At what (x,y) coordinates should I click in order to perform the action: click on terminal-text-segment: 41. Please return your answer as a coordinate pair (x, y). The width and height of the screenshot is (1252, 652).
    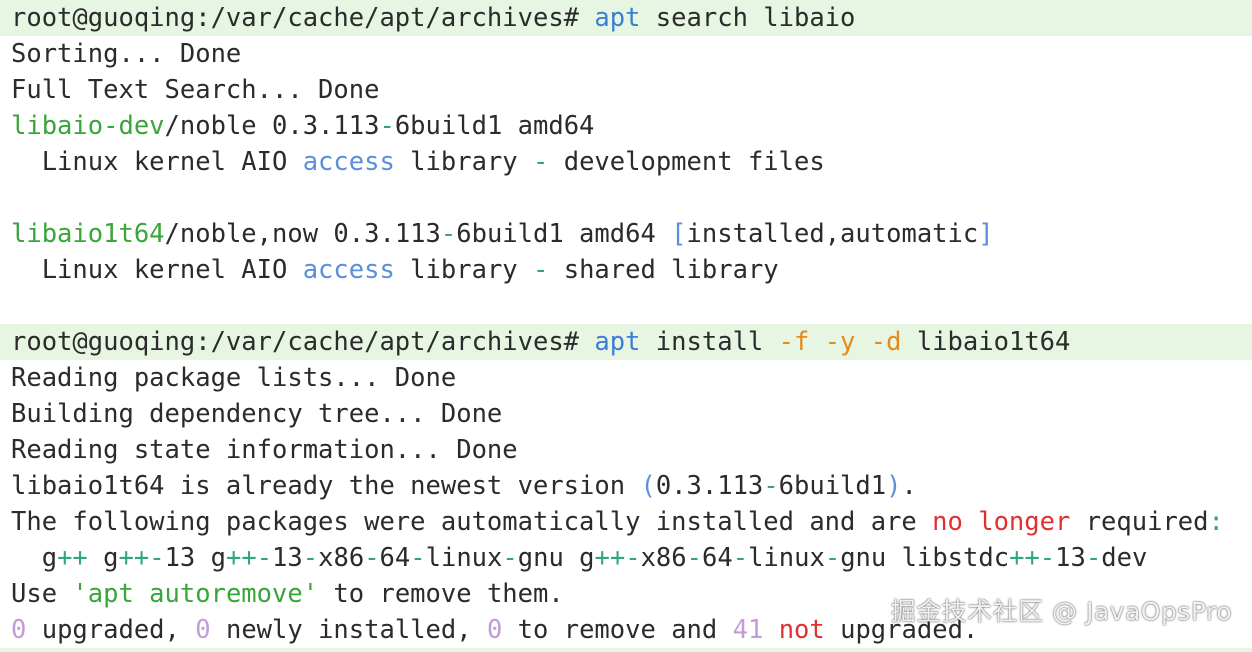
    Looking at the image, I should click on (748, 630).